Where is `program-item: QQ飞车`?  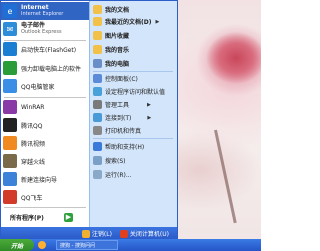
program-item: QQ飞车 is located at coordinates (22, 197).